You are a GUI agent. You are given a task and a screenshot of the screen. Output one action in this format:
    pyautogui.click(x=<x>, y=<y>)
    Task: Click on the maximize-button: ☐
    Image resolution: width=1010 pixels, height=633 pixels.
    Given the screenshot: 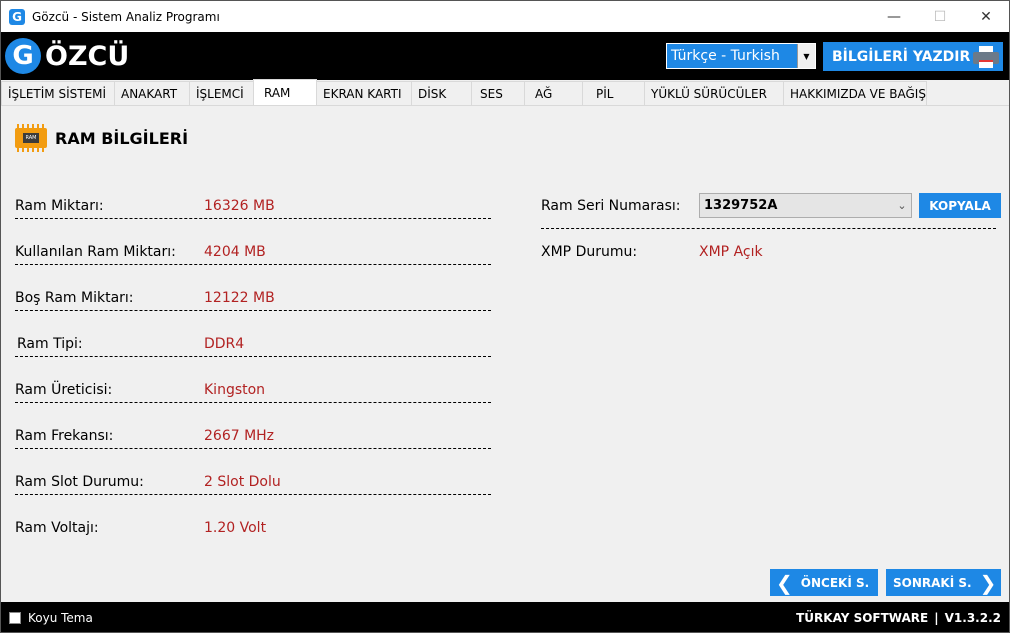 What is the action you would take?
    pyautogui.click(x=940, y=16)
    